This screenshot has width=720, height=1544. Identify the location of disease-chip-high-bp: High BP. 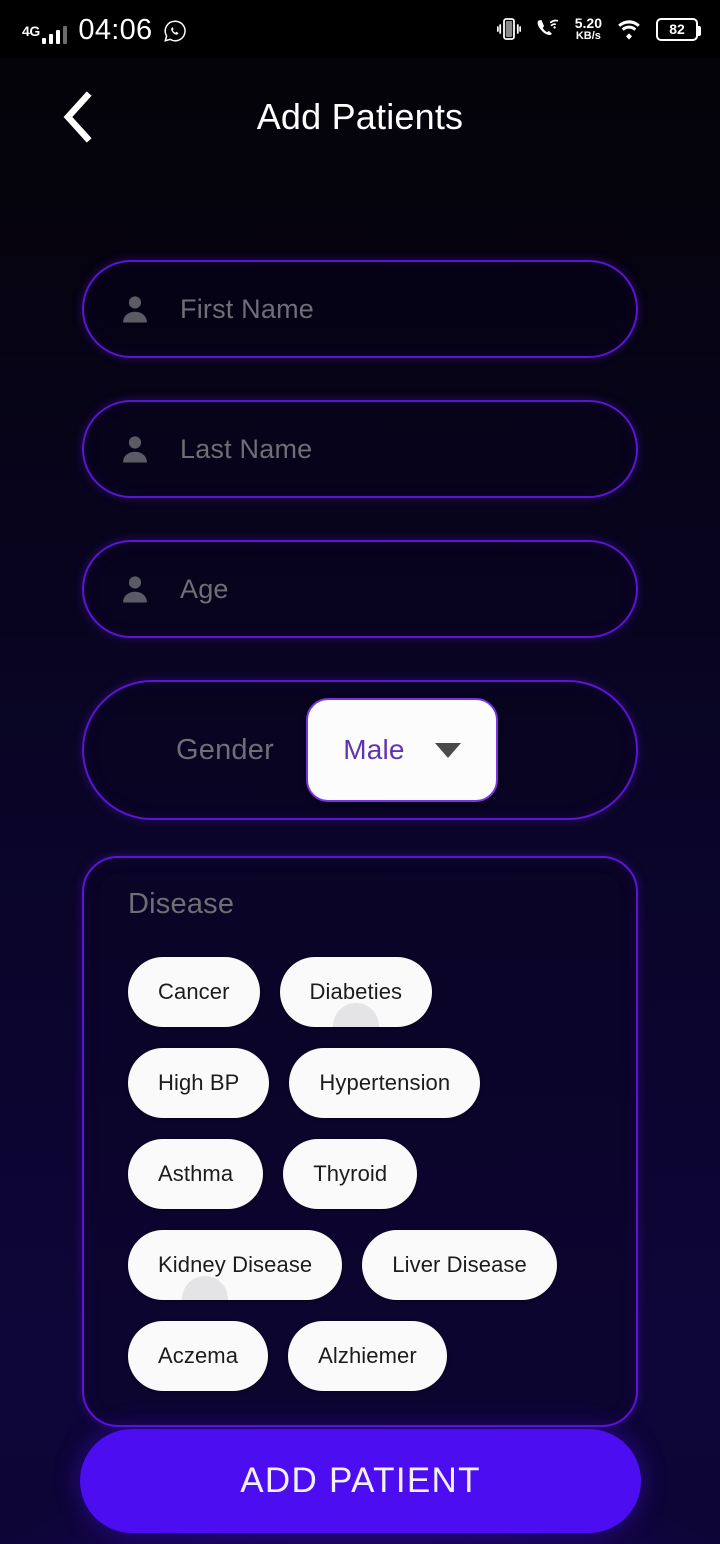
(199, 1083).